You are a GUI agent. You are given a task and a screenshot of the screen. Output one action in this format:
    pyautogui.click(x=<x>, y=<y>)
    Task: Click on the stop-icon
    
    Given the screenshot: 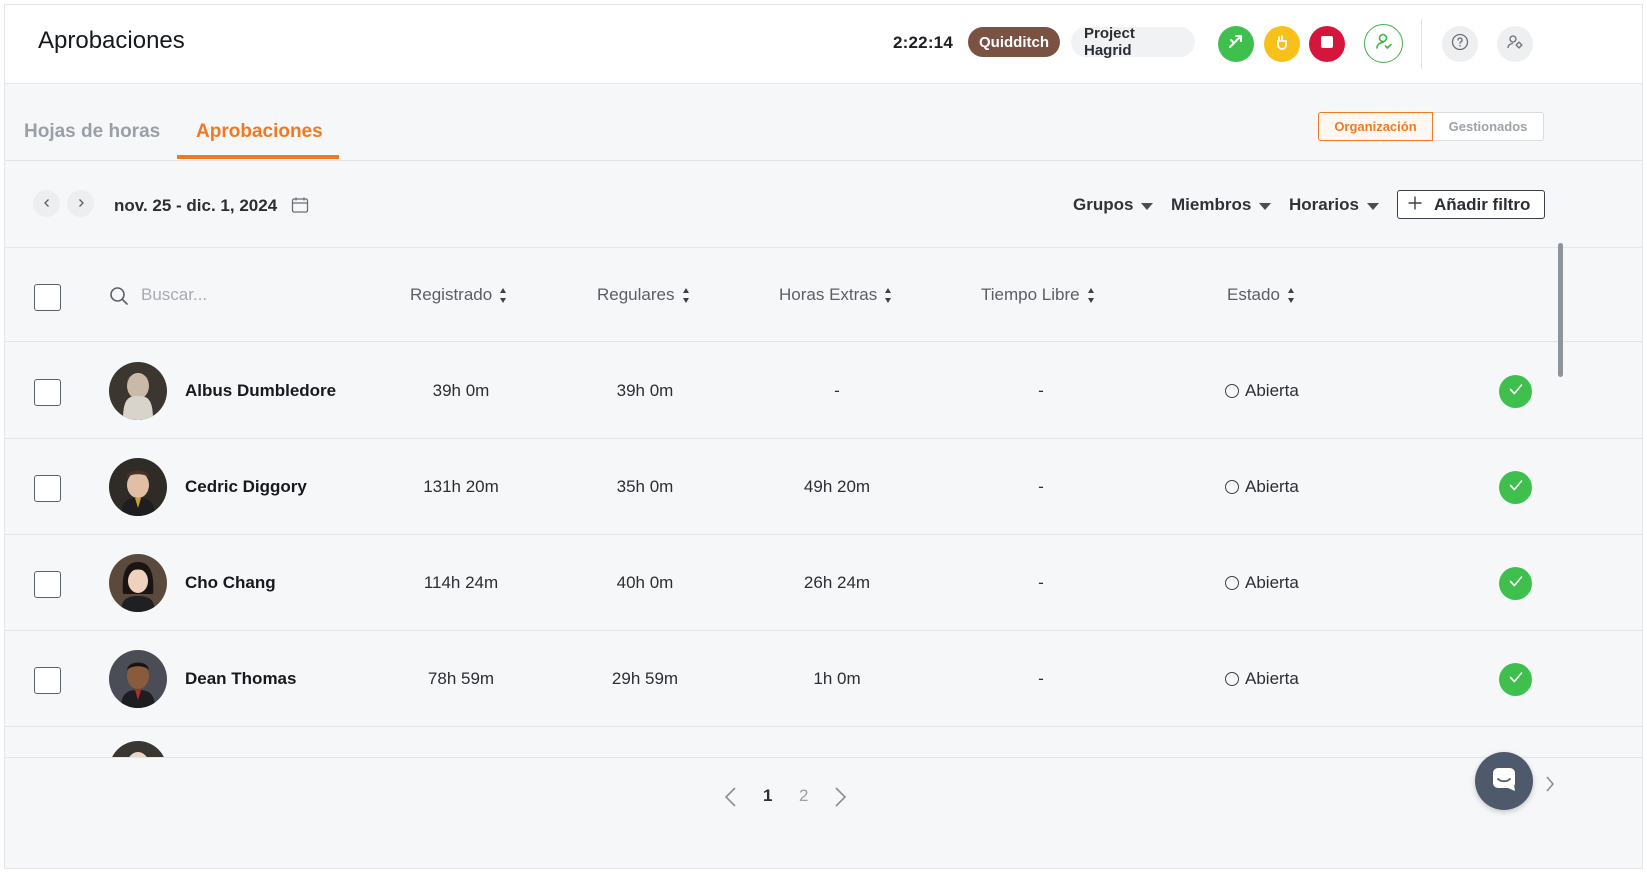 What is the action you would take?
    pyautogui.click(x=1327, y=44)
    